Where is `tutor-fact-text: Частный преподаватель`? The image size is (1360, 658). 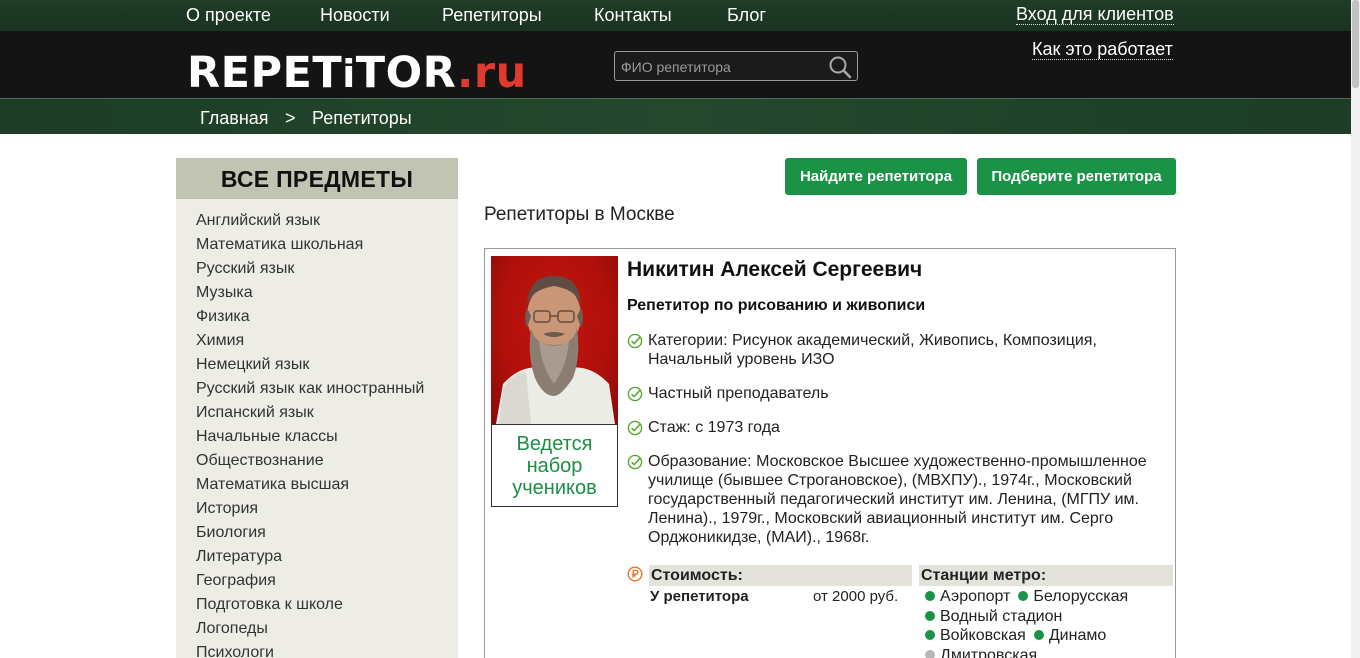 tutor-fact-text: Частный преподаватель is located at coordinates (738, 393).